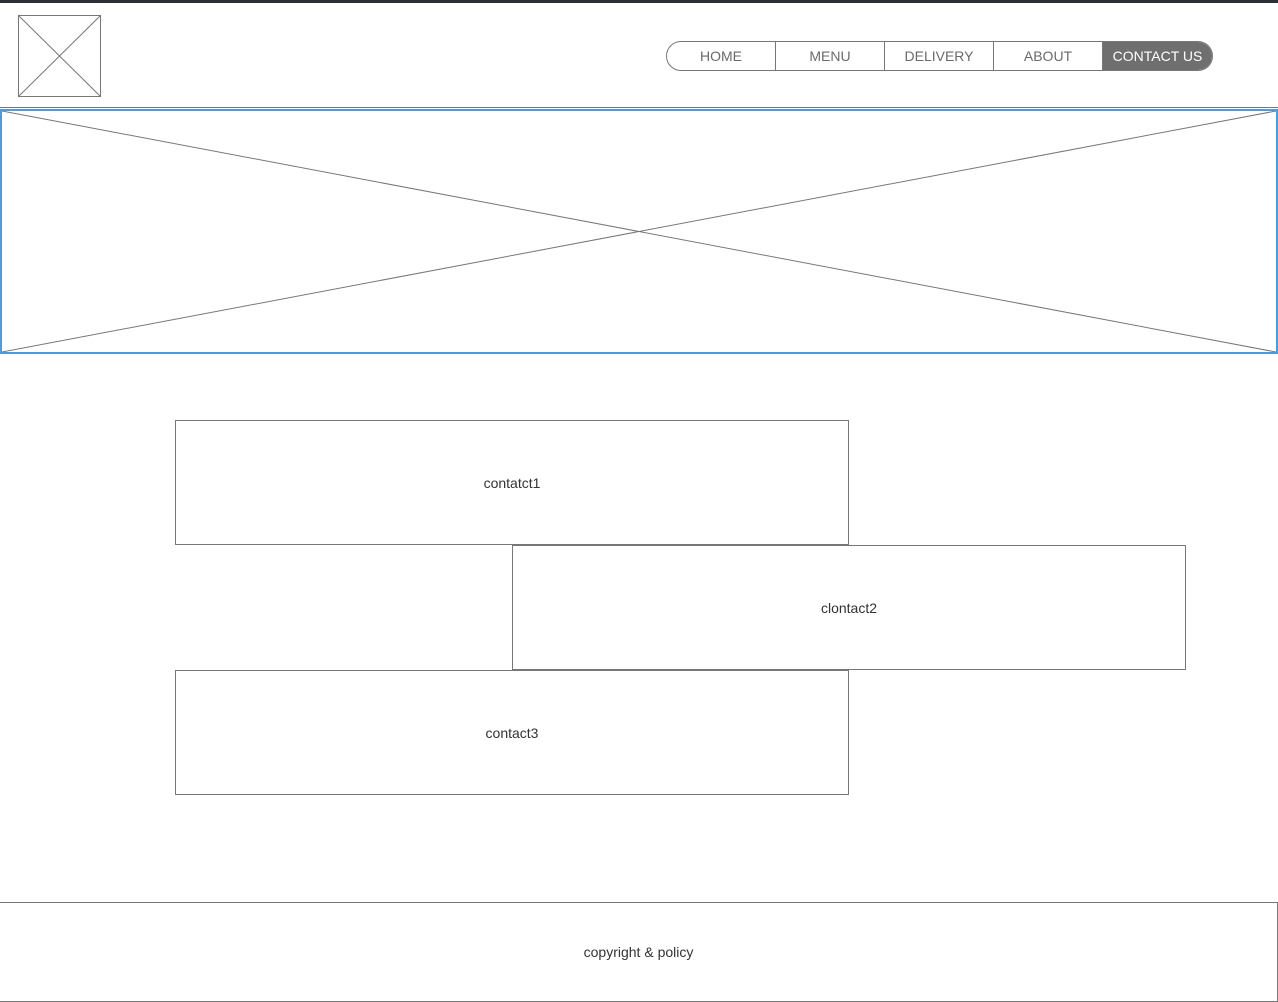 The width and height of the screenshot is (1278, 1002). I want to click on contact-label-2: clontact2, so click(849, 607).